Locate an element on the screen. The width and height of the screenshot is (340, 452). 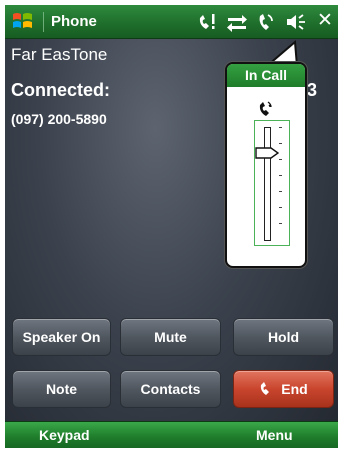
hold-label: Hold is located at coordinates (283, 337).